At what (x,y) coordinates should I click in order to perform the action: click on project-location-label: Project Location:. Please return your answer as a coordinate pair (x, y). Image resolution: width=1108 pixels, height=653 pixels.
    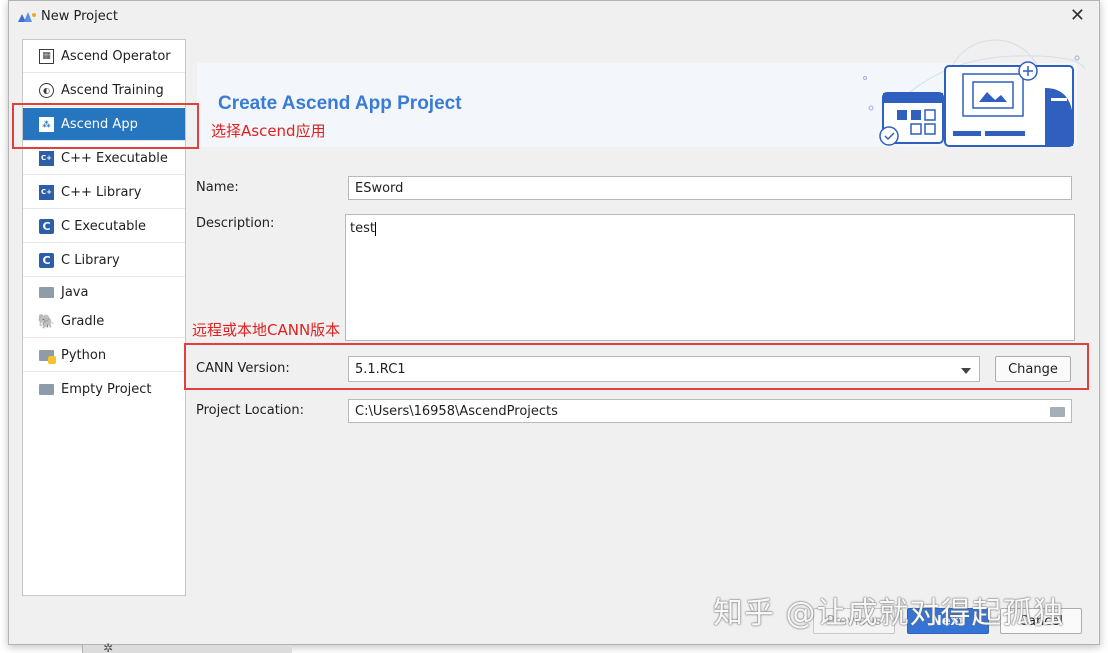
    Looking at the image, I should click on (250, 410).